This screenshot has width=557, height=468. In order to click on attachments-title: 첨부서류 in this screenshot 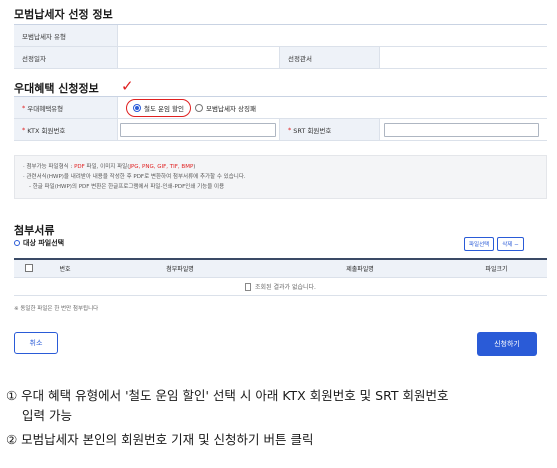, I will do `click(34, 230)`.